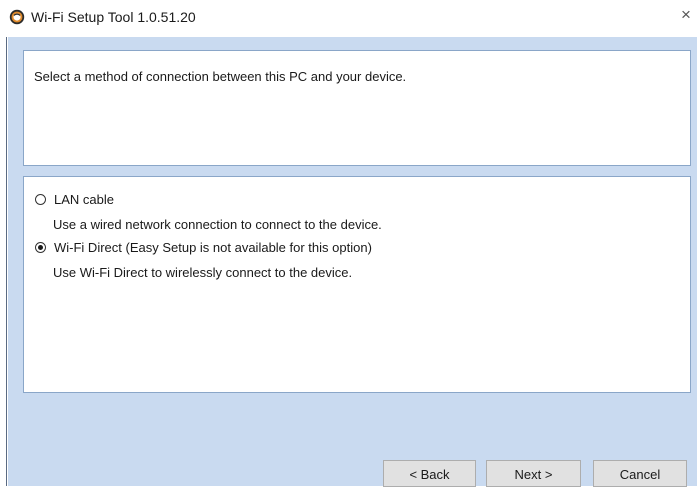  I want to click on next-button: Next >, so click(533, 473).